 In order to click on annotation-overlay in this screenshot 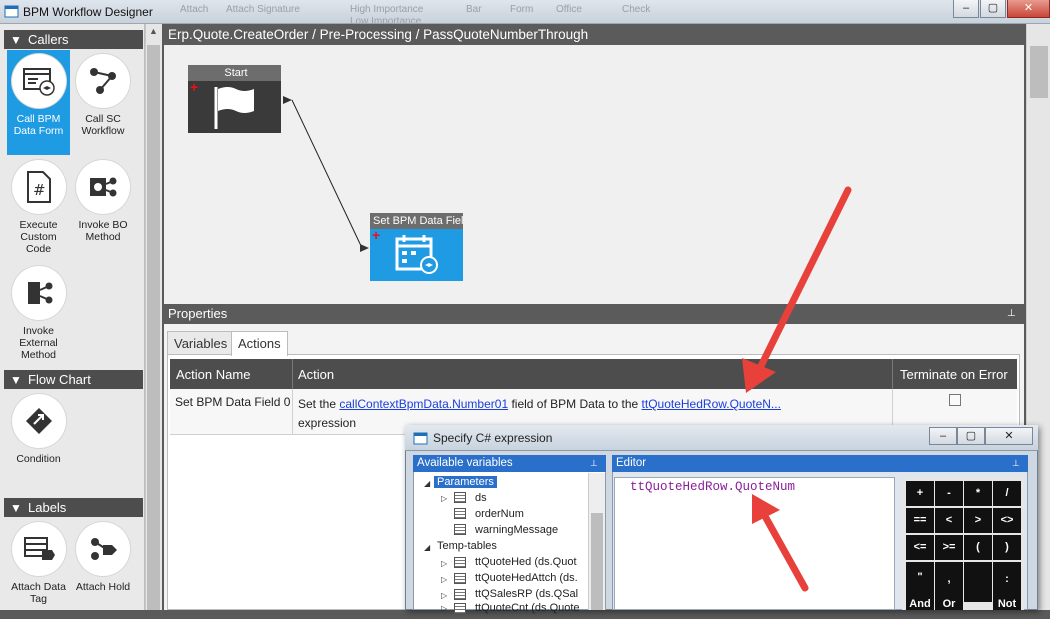, I will do `click(797, 389)`.